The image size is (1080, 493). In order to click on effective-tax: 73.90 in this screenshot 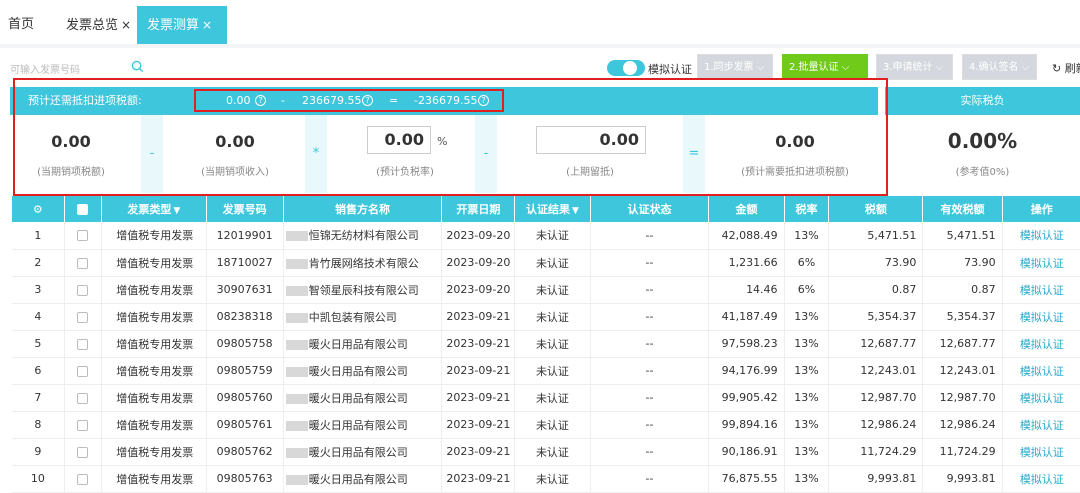, I will do `click(980, 262)`.